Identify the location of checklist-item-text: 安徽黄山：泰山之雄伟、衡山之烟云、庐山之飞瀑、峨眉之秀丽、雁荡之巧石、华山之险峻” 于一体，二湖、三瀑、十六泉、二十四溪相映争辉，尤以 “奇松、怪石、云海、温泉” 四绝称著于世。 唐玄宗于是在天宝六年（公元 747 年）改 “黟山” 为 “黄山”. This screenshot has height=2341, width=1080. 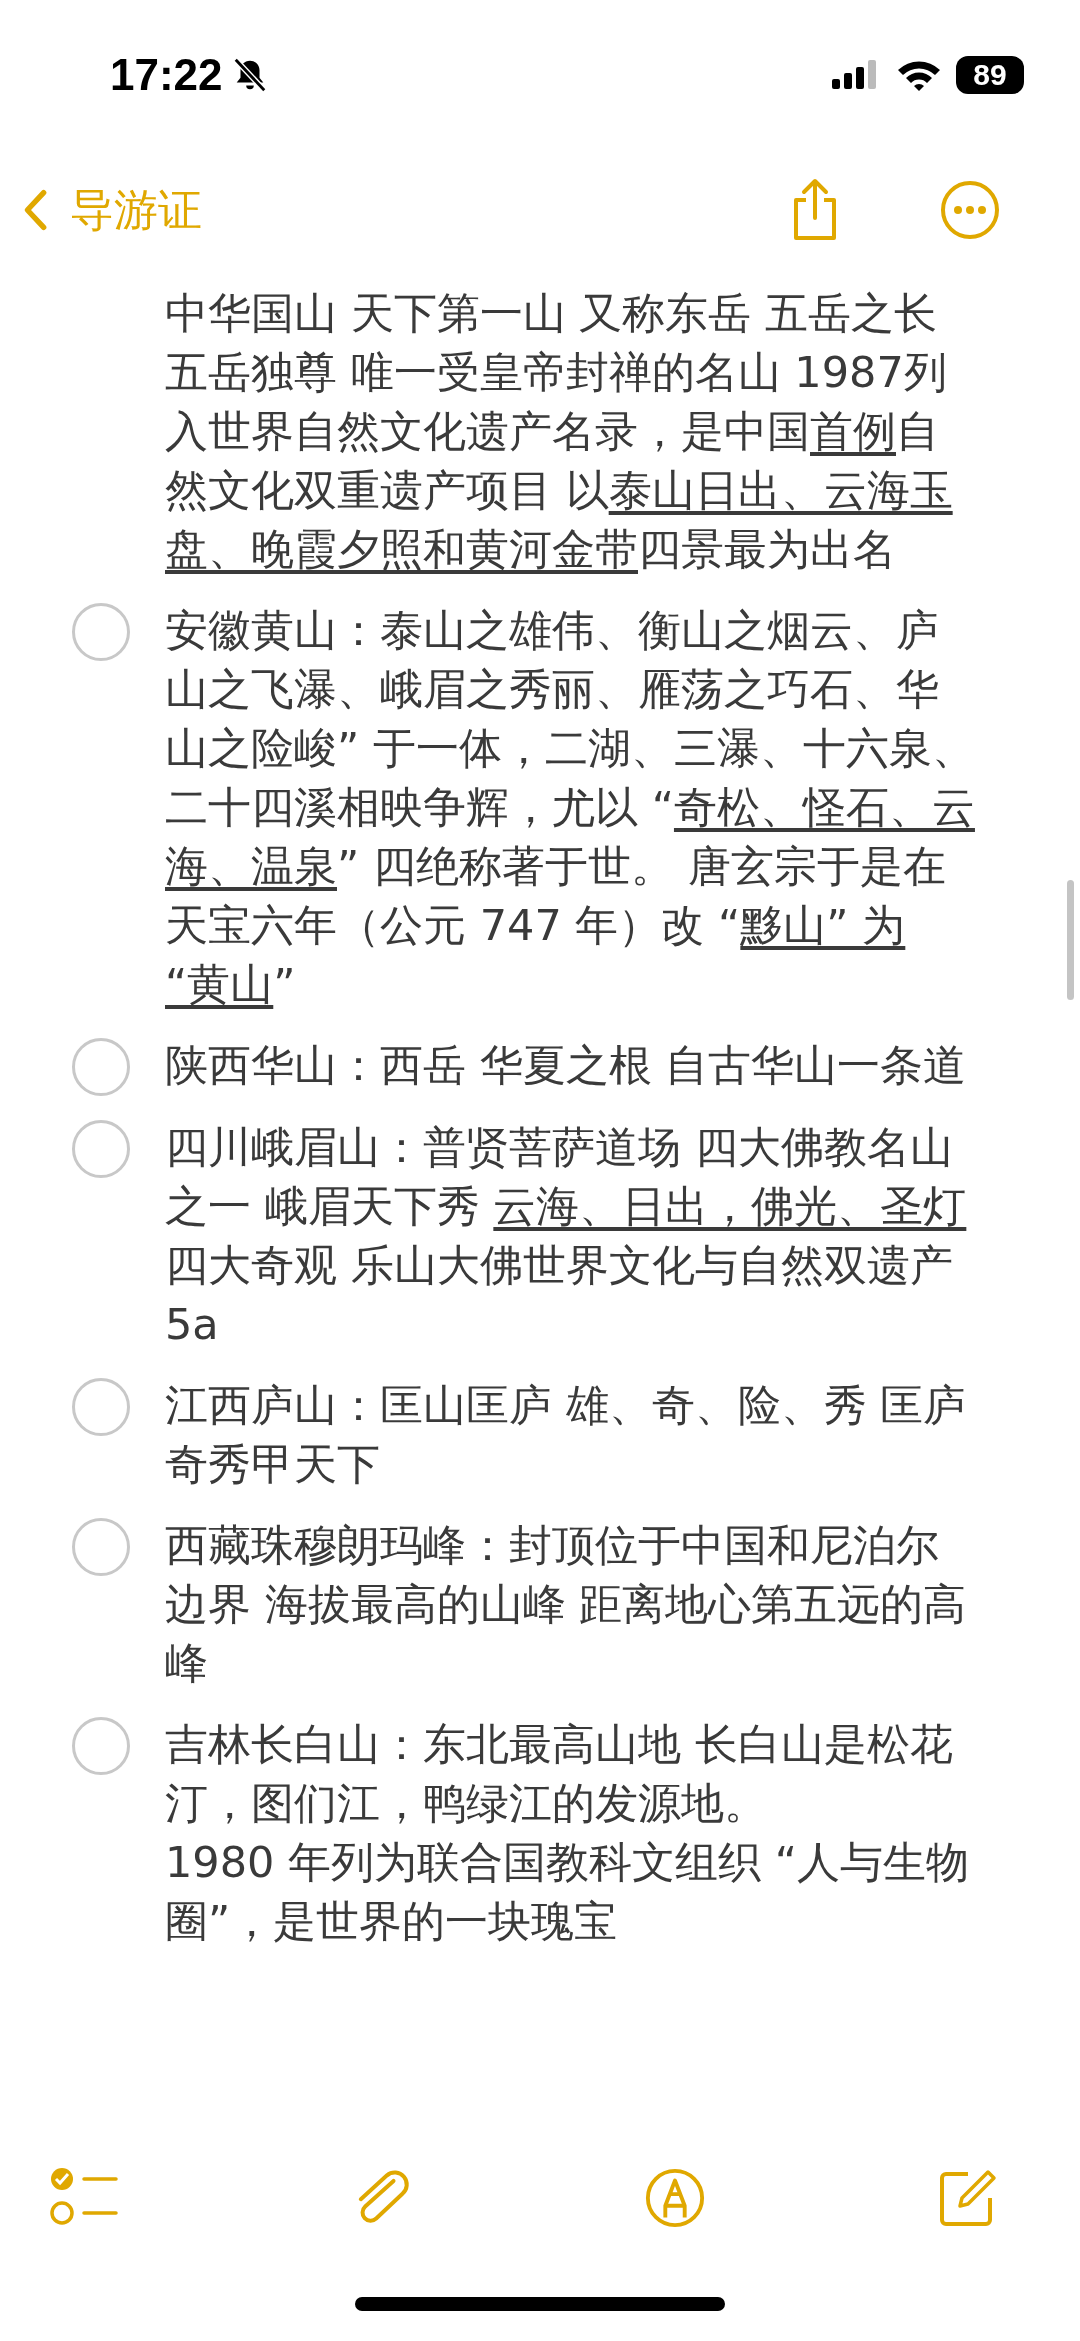
(570, 807).